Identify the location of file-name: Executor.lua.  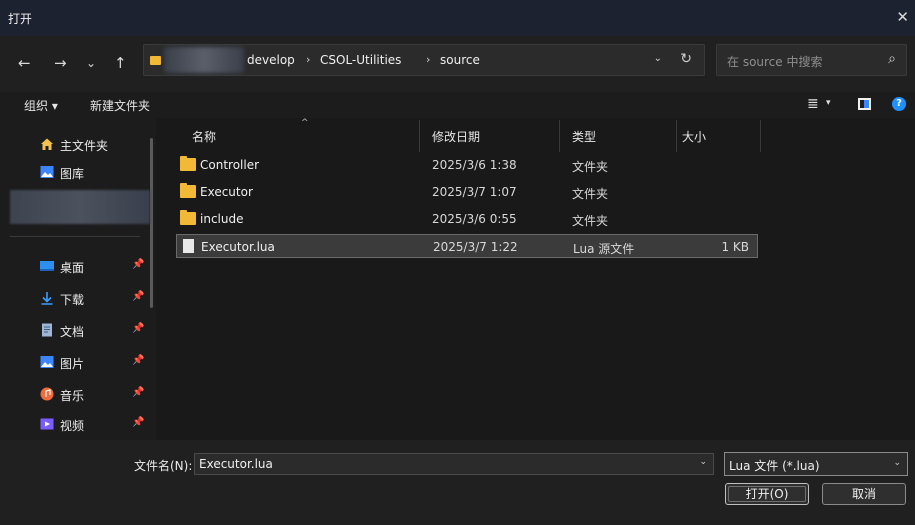
(238, 247).